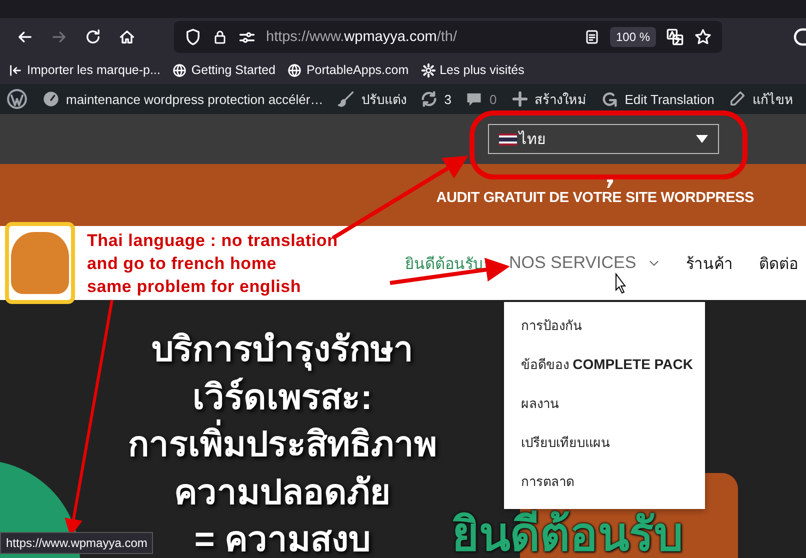 The height and width of the screenshot is (558, 806). Describe the element at coordinates (710, 263) in the screenshot. I see `nav-link: ร้านค้า` at that location.